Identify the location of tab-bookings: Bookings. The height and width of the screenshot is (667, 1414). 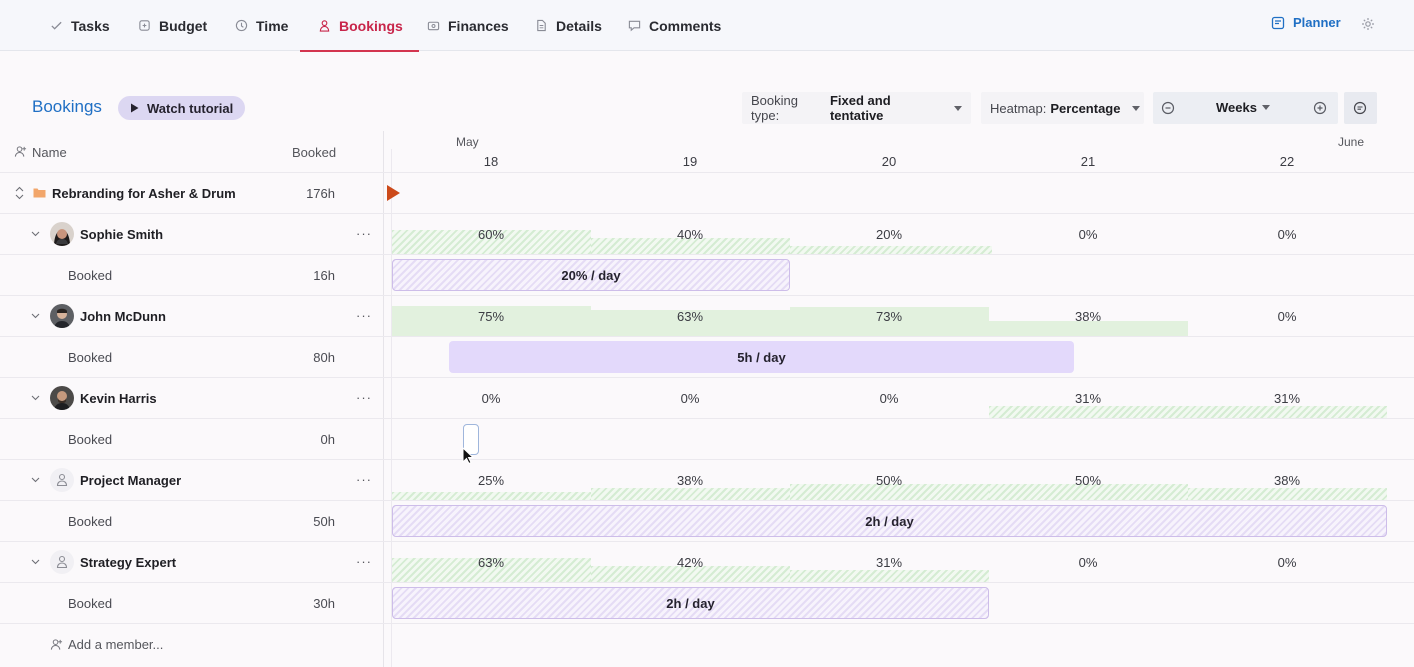
(359, 26).